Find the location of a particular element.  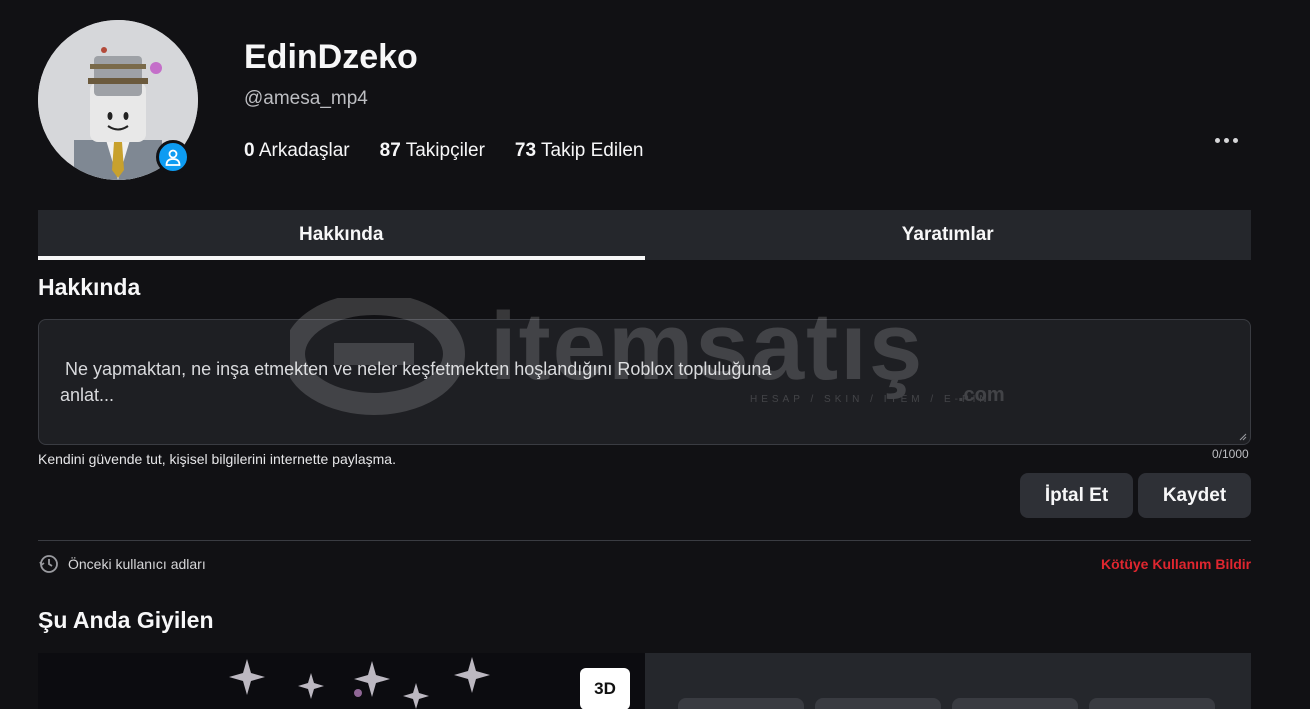

save-button: Kaydet is located at coordinates (1194, 495).